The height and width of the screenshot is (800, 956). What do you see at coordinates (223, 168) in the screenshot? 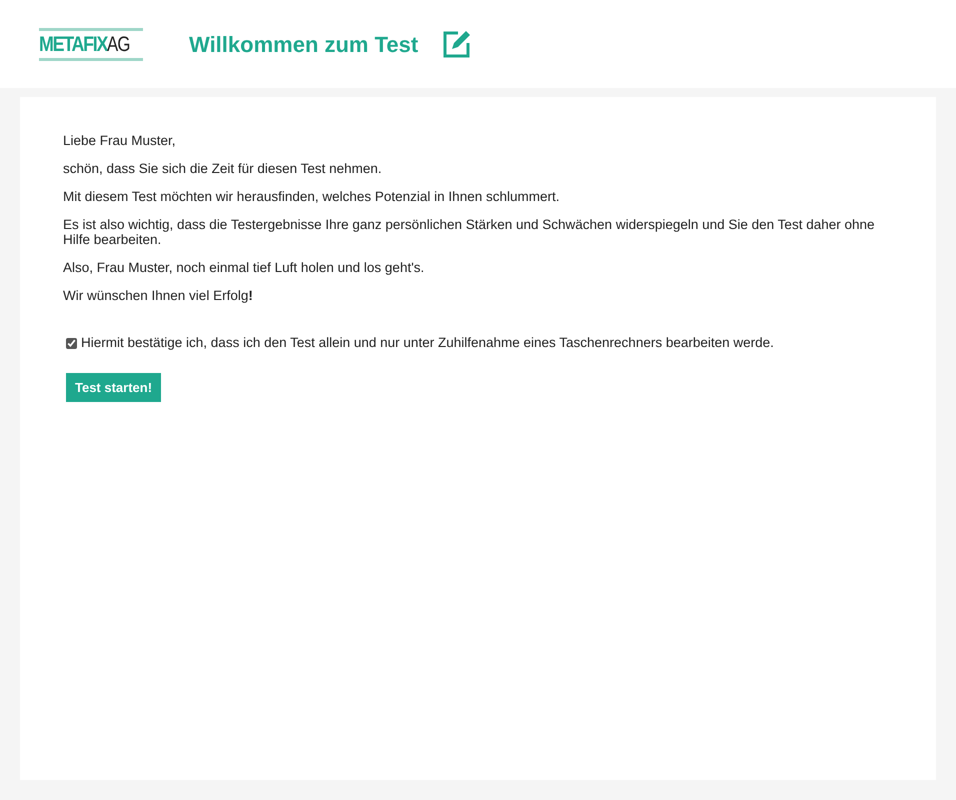
I see `paragraph: schön, dass Sie sich die Zeit für diesen Test nehmen.` at bounding box center [223, 168].